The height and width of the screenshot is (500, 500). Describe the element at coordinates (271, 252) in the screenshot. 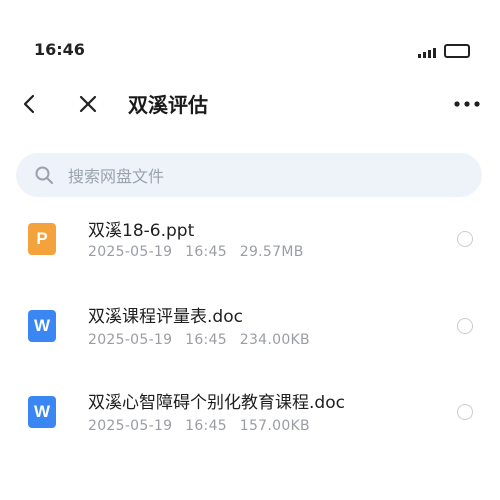

I see `file-size: 29.57MB` at that location.